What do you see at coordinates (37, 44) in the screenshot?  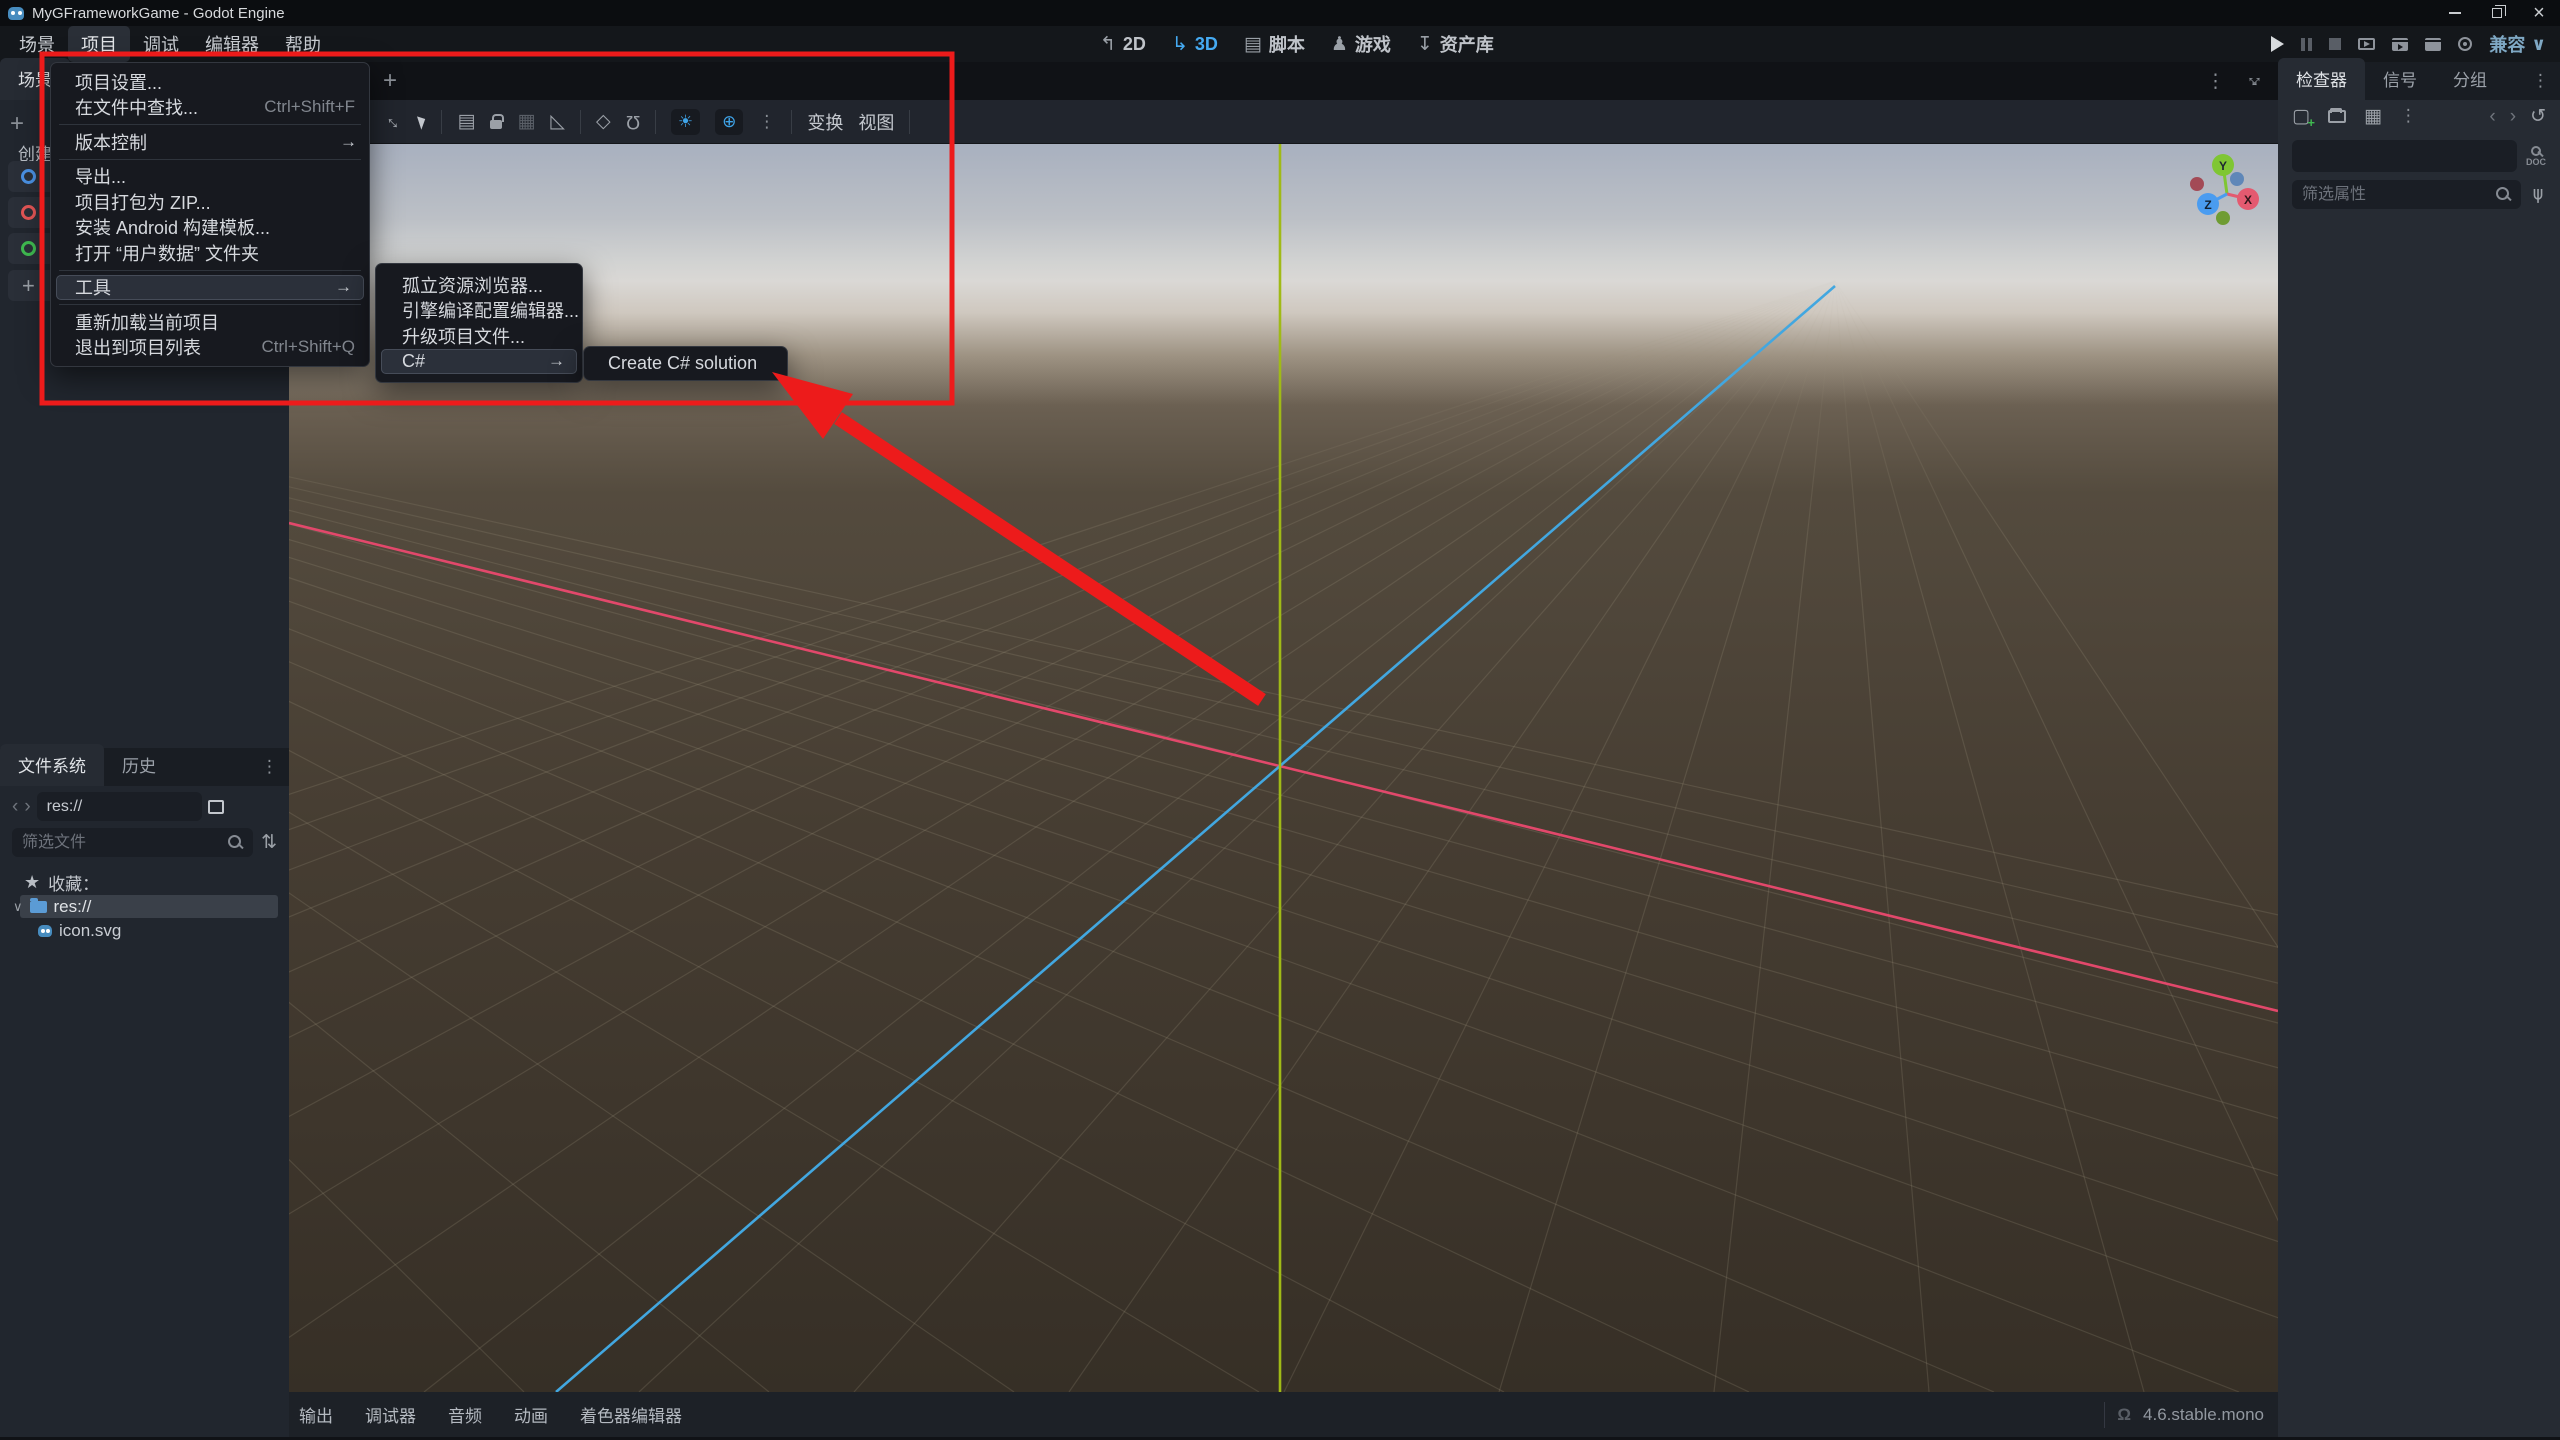 I see `menu-scene: 场景` at bounding box center [37, 44].